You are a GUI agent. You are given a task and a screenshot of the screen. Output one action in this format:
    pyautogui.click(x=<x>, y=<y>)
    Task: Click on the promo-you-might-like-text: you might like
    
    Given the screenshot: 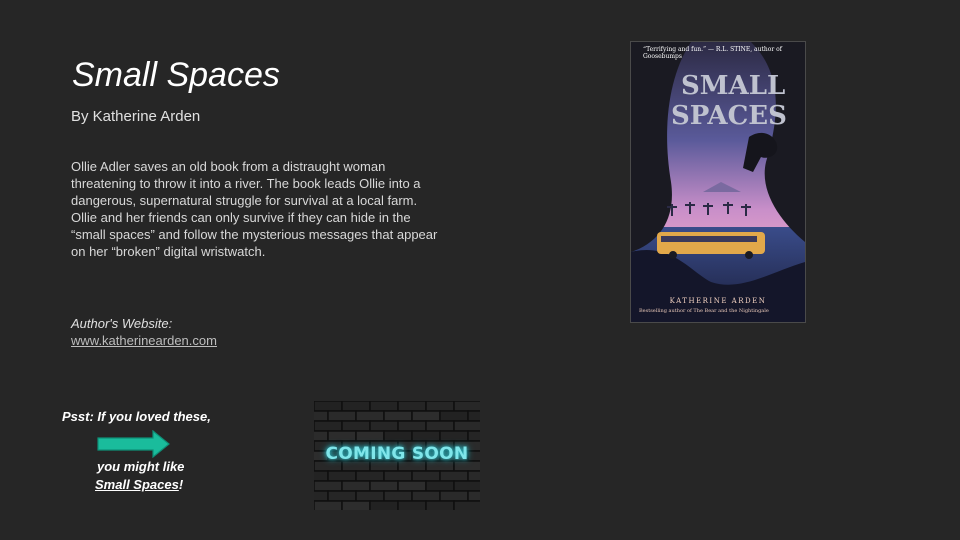 What is the action you would take?
    pyautogui.click(x=141, y=466)
    